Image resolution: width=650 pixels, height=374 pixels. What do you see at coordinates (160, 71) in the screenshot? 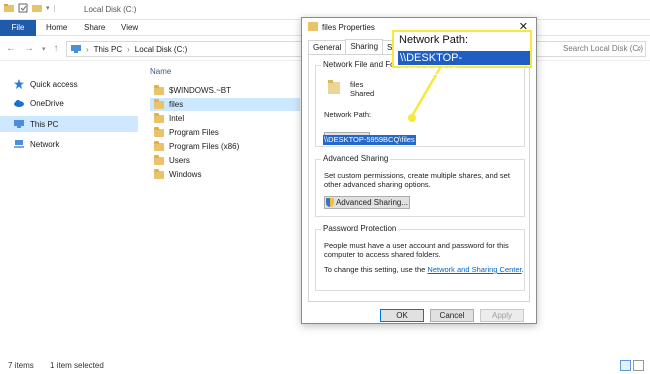
I see `column-header-name: Name` at bounding box center [160, 71].